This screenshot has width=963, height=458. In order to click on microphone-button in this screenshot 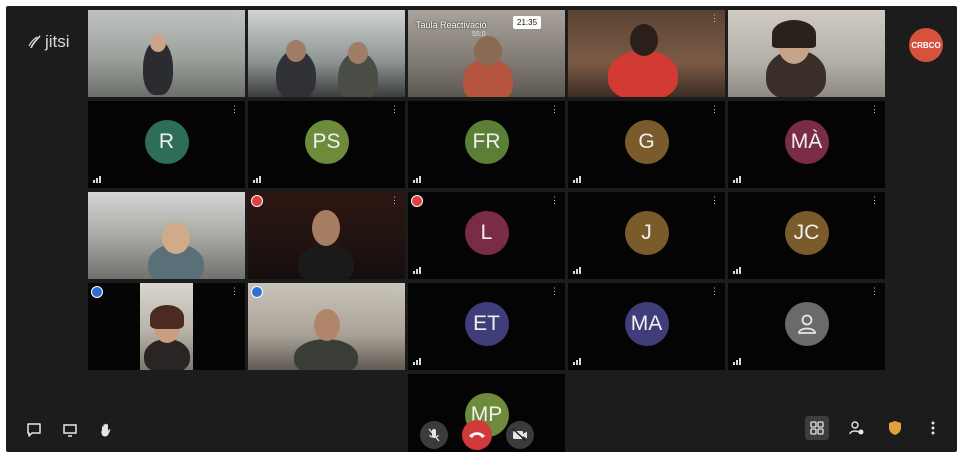, I will do `click(433, 435)`.